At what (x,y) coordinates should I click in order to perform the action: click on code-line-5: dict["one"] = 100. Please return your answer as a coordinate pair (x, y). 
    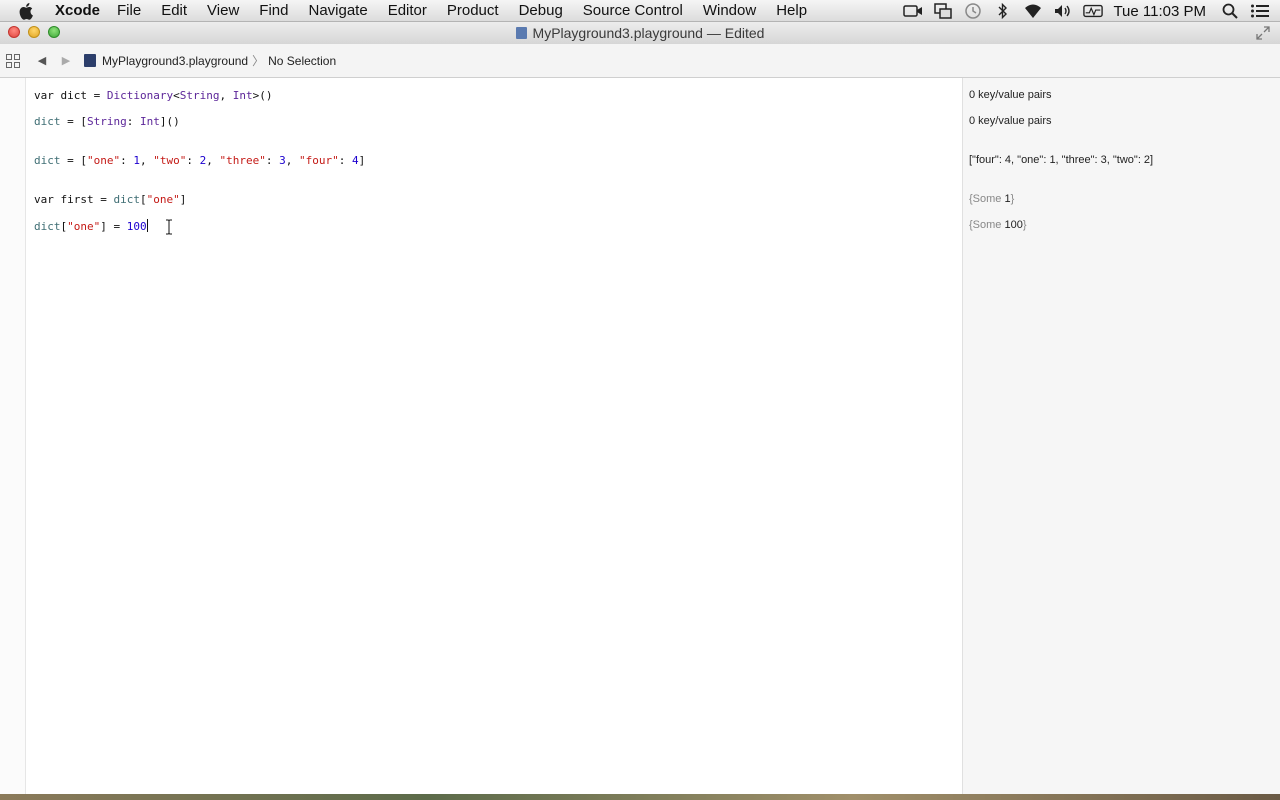
    Looking at the image, I should click on (91, 226).